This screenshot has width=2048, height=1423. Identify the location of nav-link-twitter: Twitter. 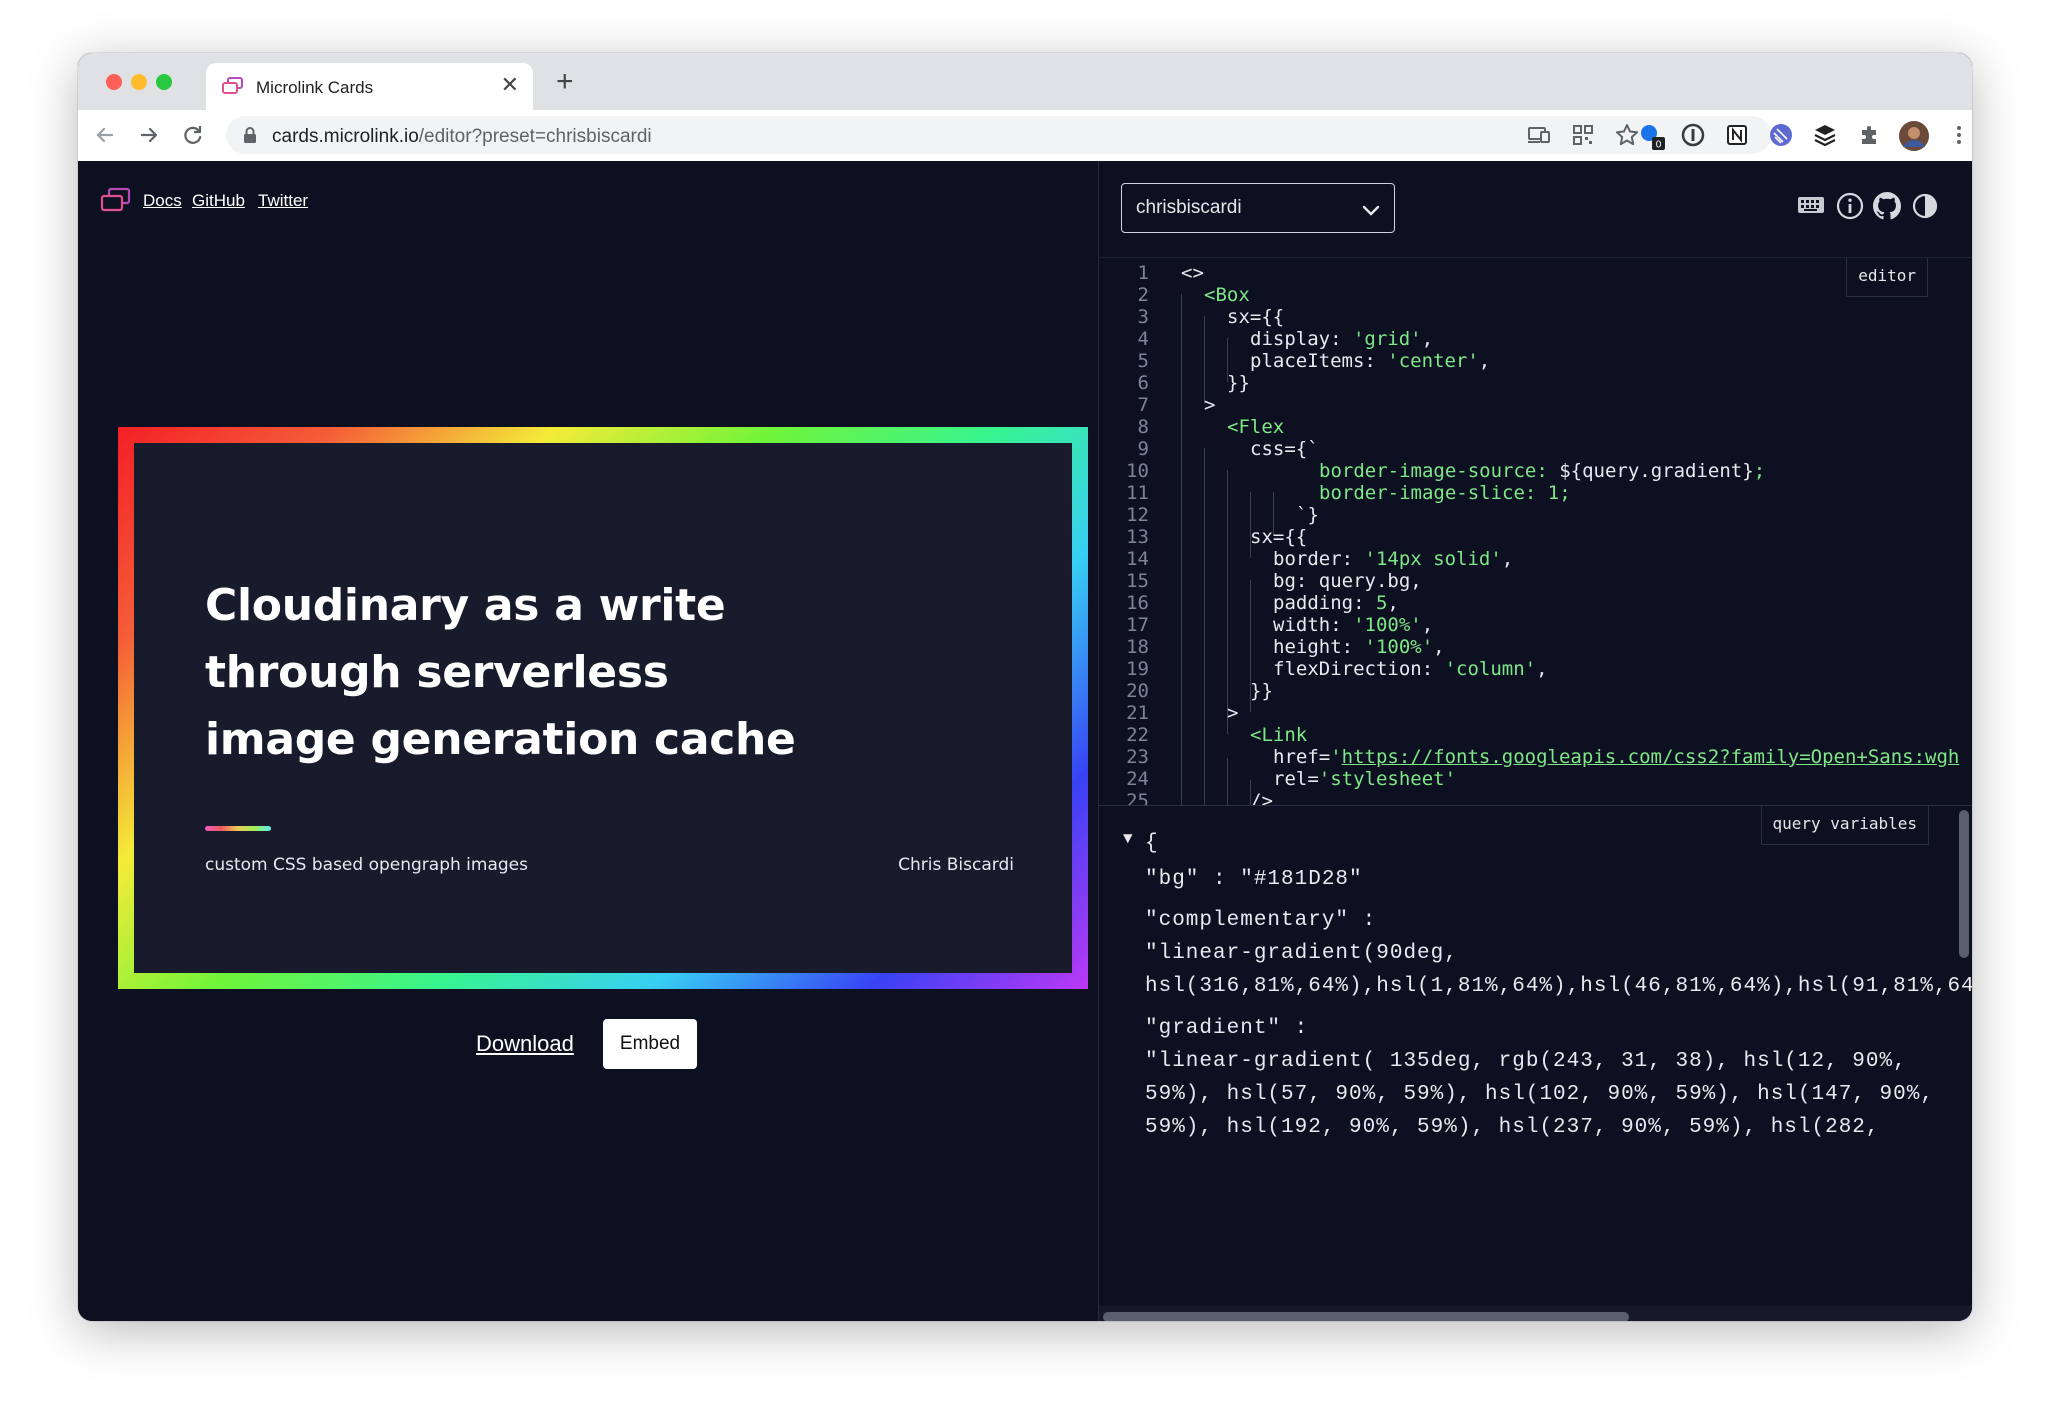
(283, 201).